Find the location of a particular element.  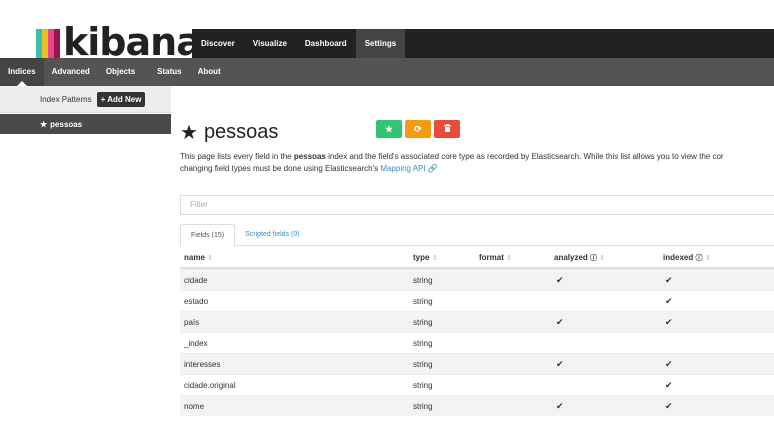

delete-index-button is located at coordinates (447, 129).